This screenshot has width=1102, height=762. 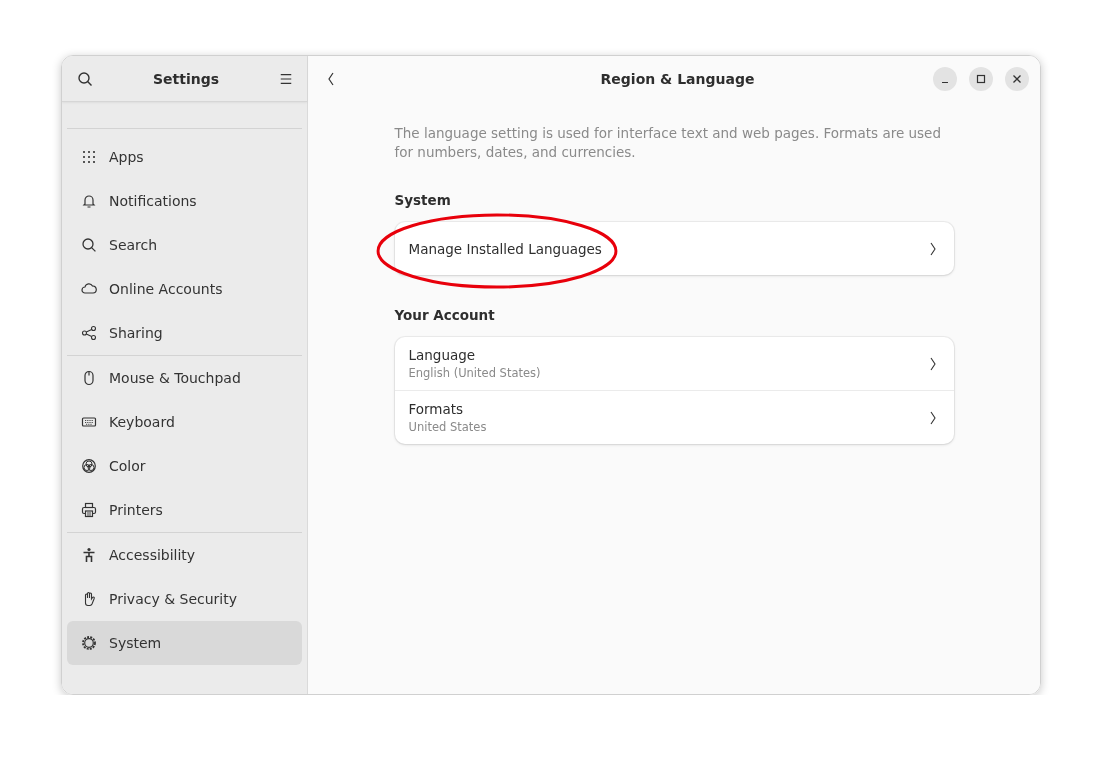 What do you see at coordinates (184, 422) in the screenshot?
I see `sidebar-item: Keyboard` at bounding box center [184, 422].